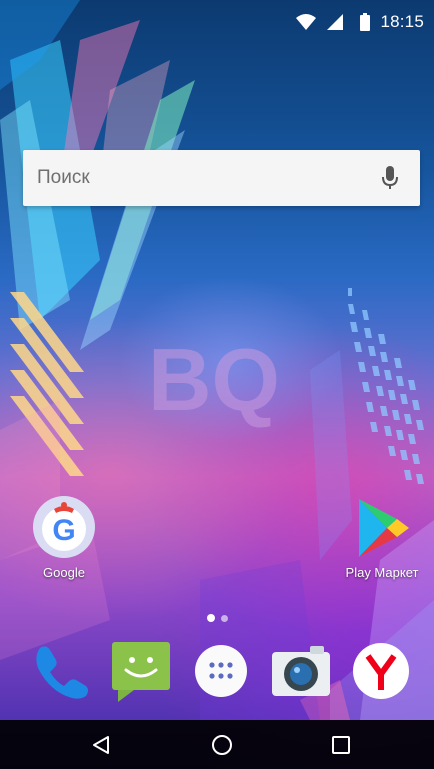  I want to click on messaging-icon, so click(141, 672).